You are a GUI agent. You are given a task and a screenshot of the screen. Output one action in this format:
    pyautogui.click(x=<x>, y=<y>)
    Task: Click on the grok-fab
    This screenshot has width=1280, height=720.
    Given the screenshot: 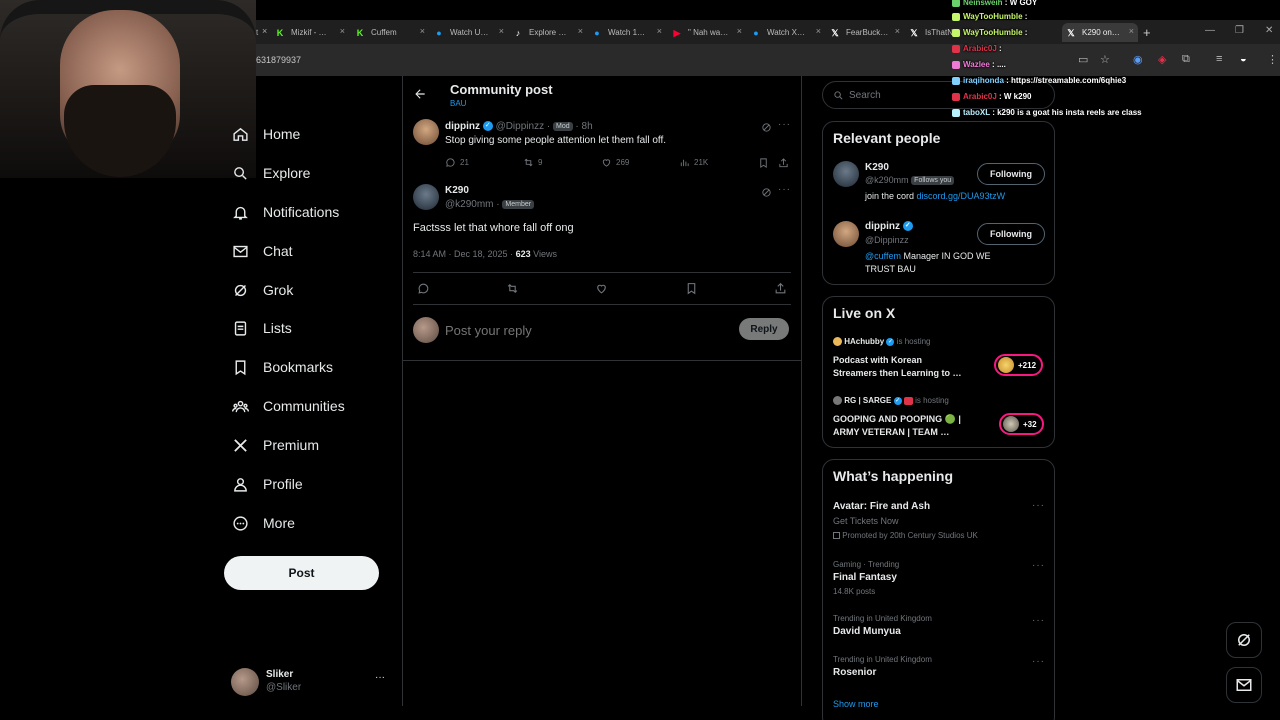 What is the action you would take?
    pyautogui.click(x=1244, y=640)
    